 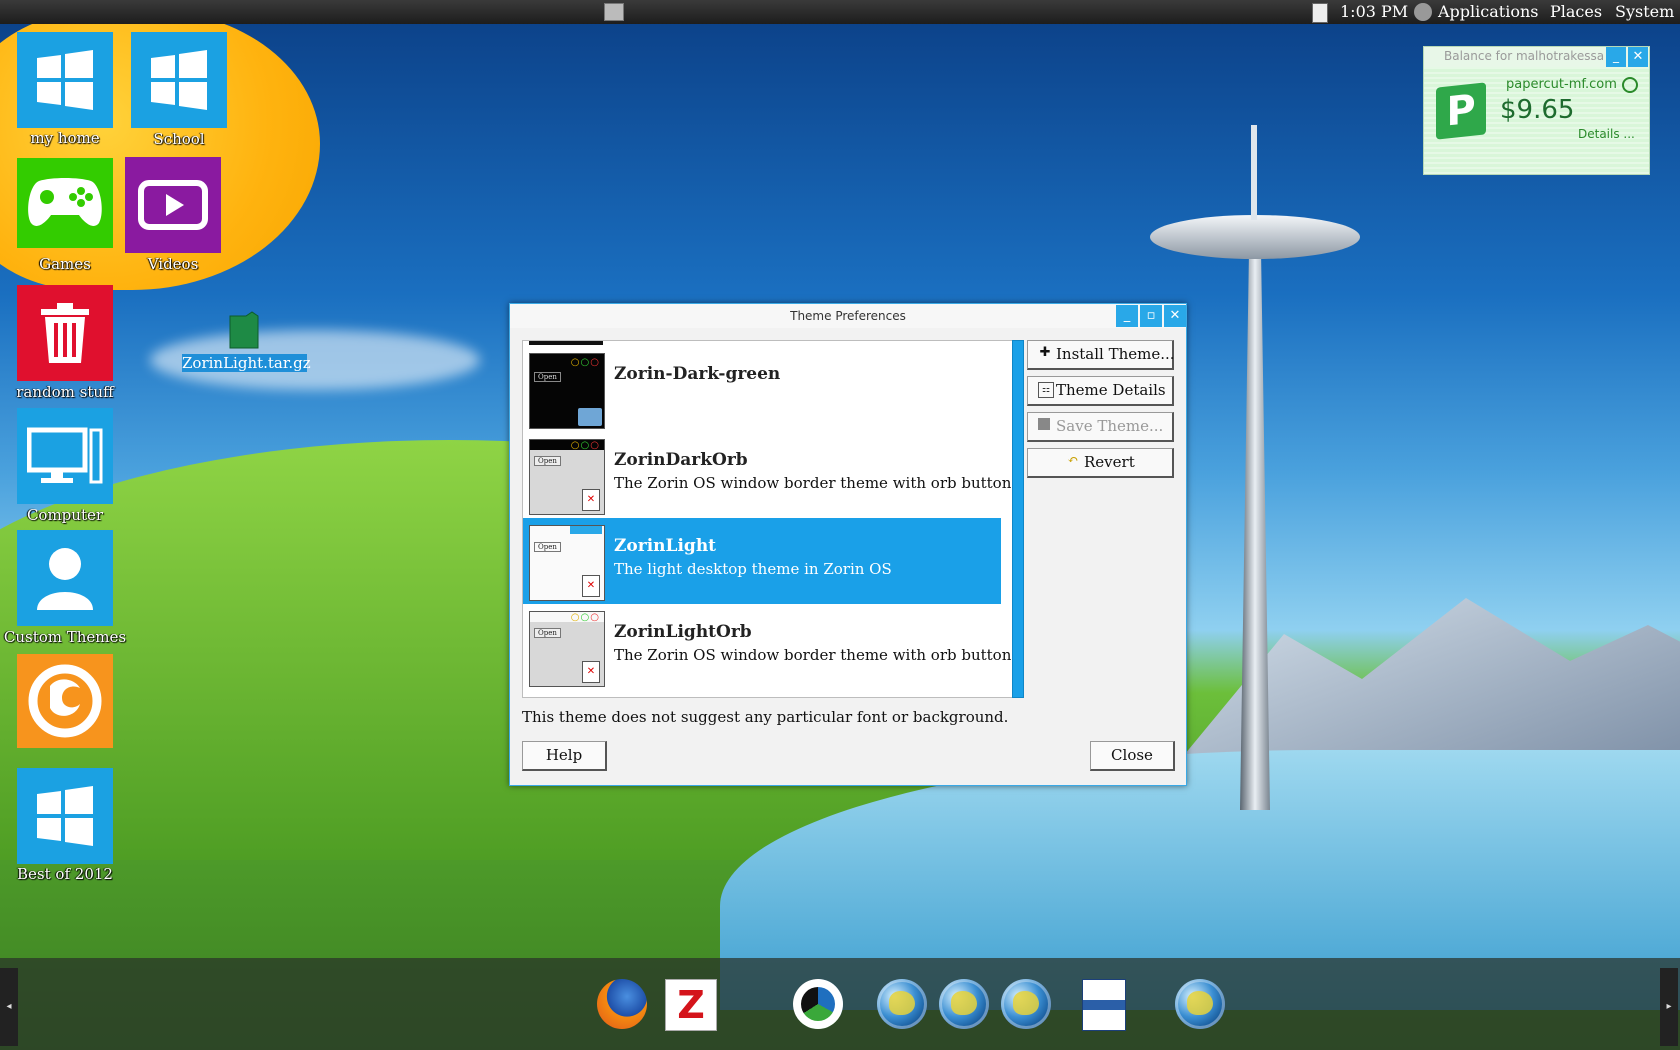 I want to click on desktop-icon-label: Videos, so click(x=173, y=264).